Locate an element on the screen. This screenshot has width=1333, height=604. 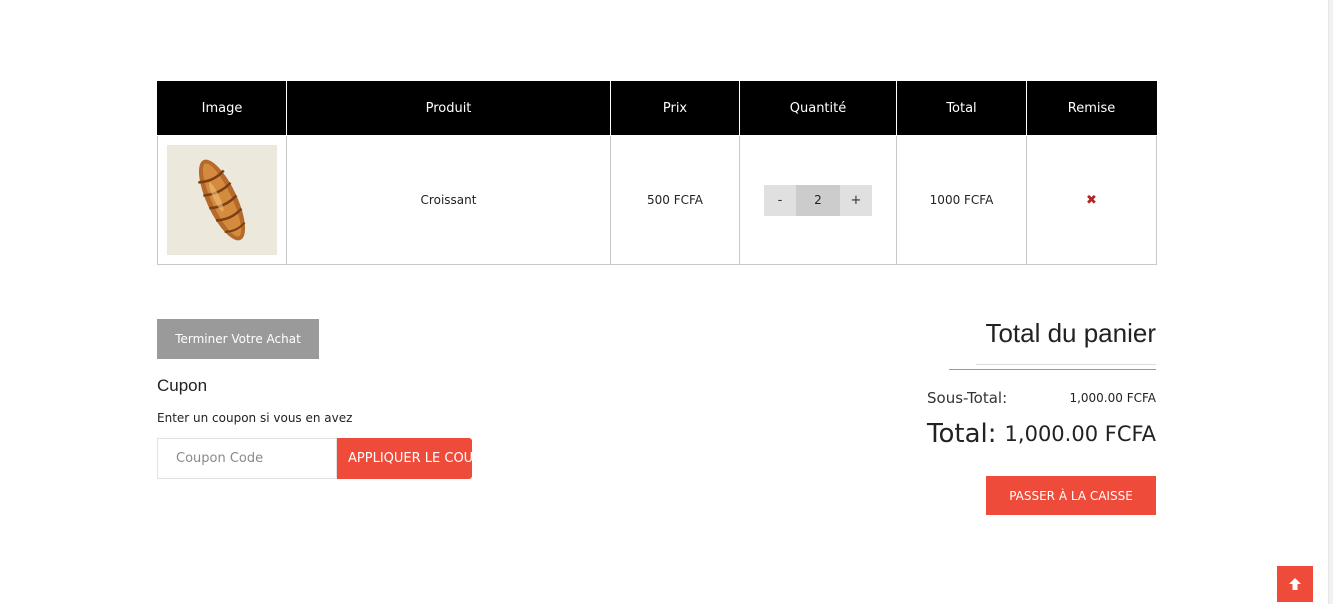
total-value: 1,000.00 FCFA is located at coordinates (1080, 434).